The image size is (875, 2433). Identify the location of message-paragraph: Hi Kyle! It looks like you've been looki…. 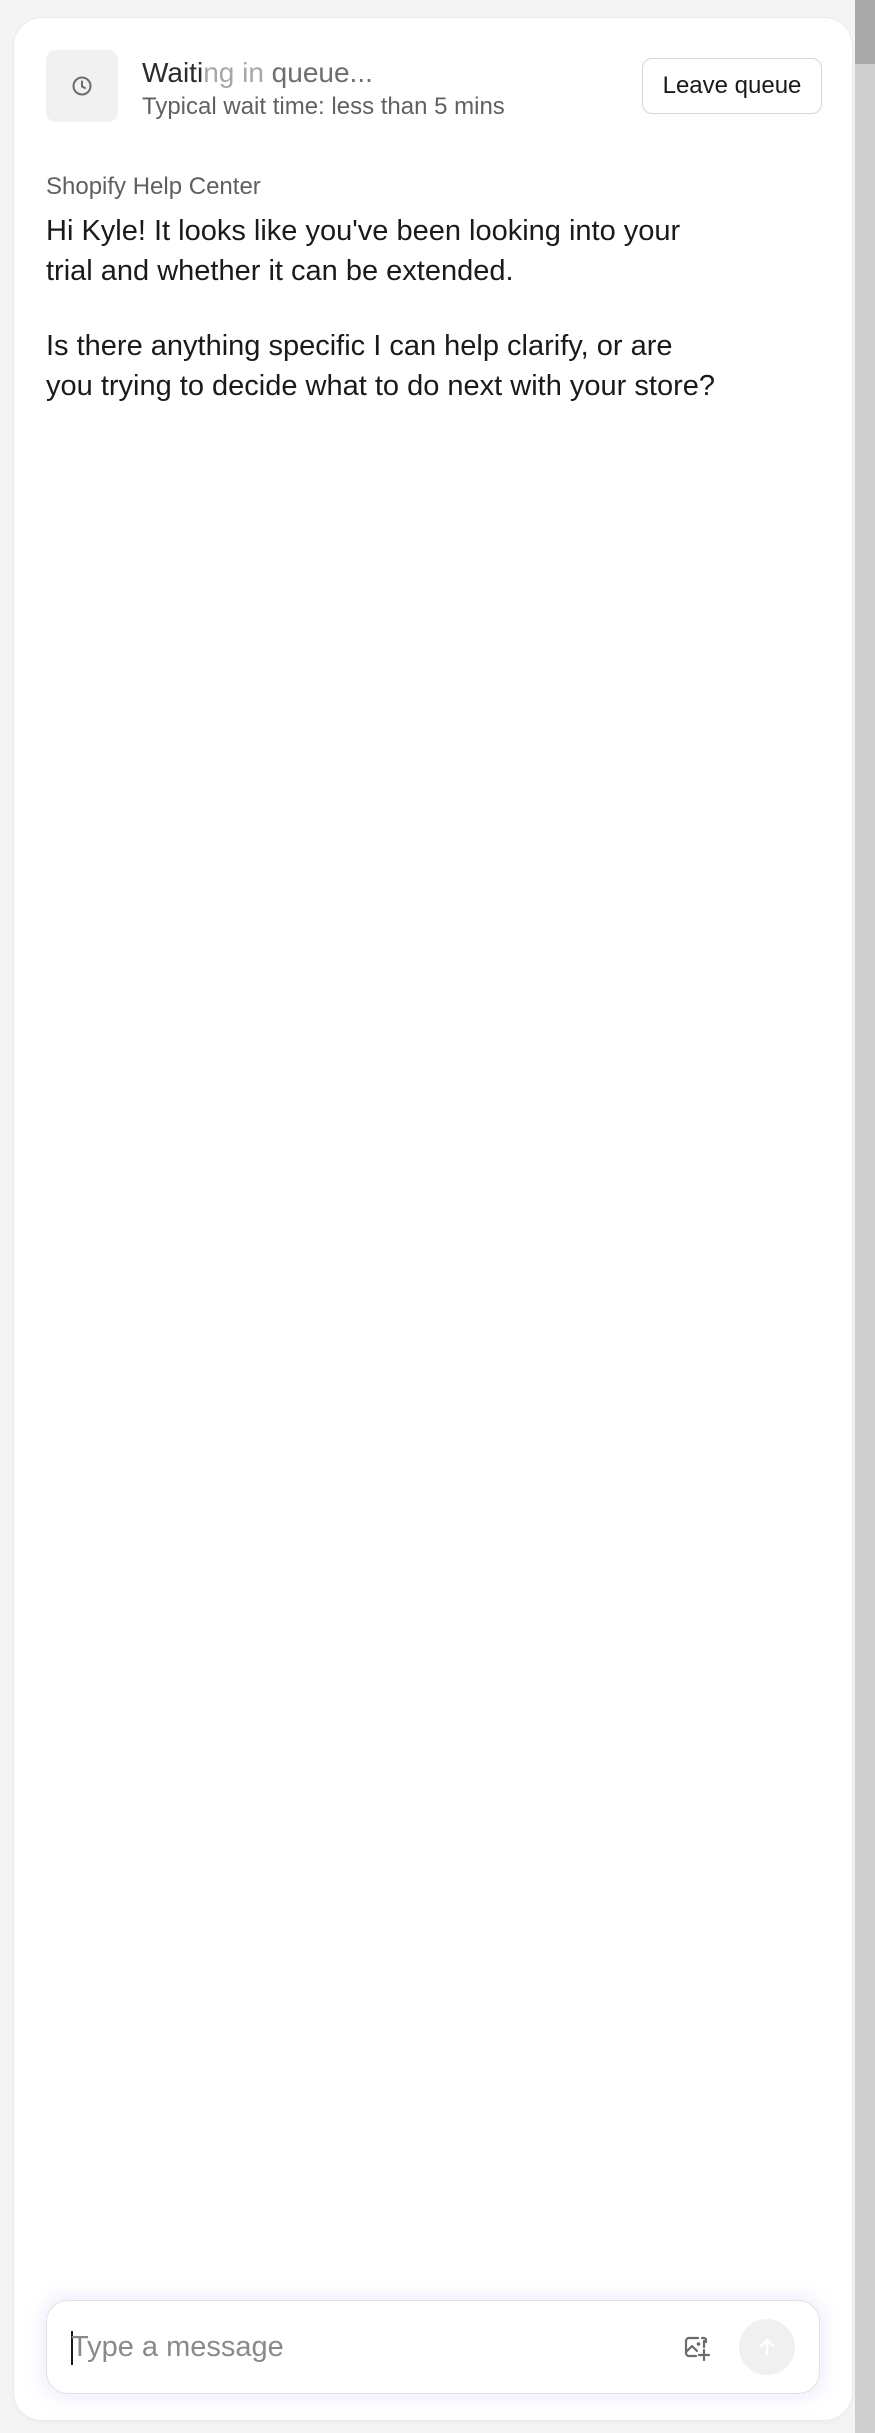
(363, 251).